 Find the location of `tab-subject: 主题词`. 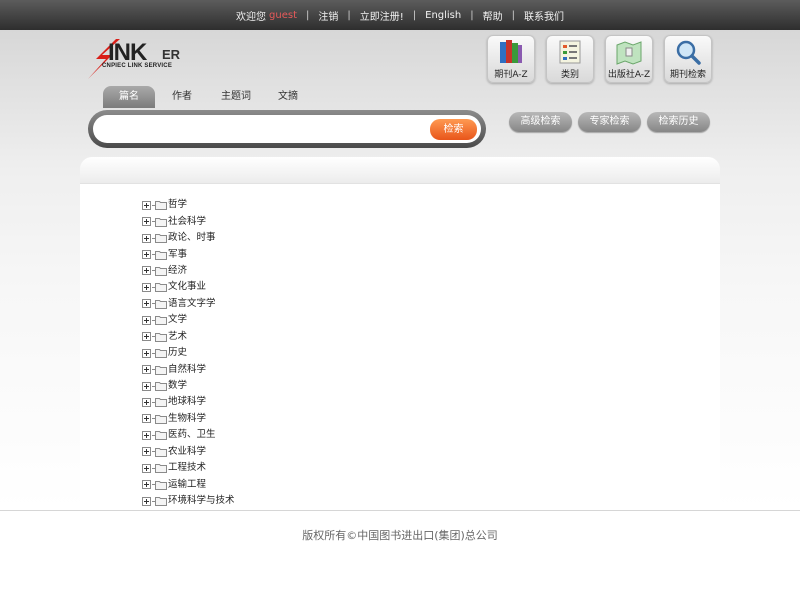

tab-subject: 主题词 is located at coordinates (236, 97).